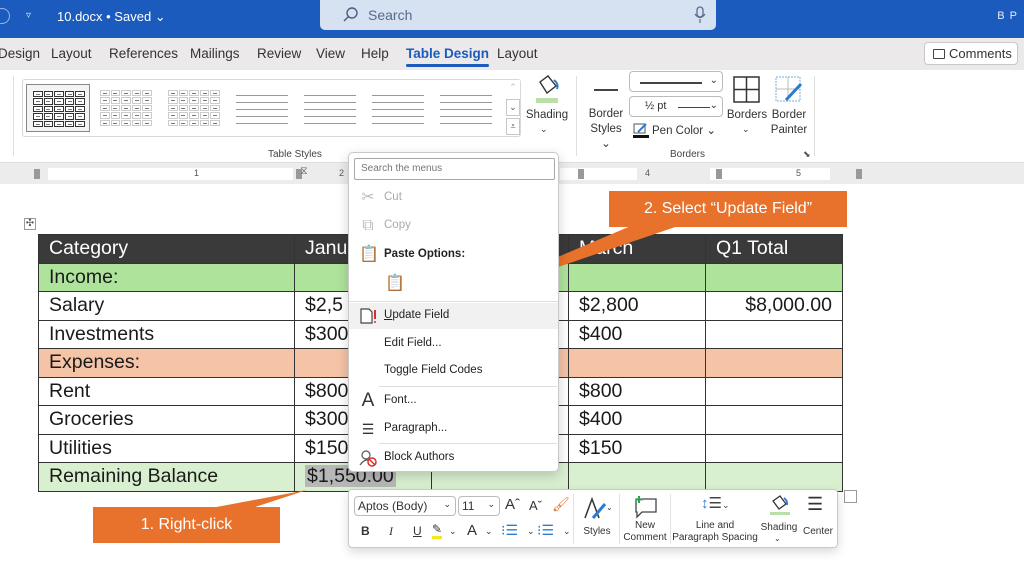  Describe the element at coordinates (453, 198) in the screenshot. I see `menu-item-cut: ✂ Cut` at that location.